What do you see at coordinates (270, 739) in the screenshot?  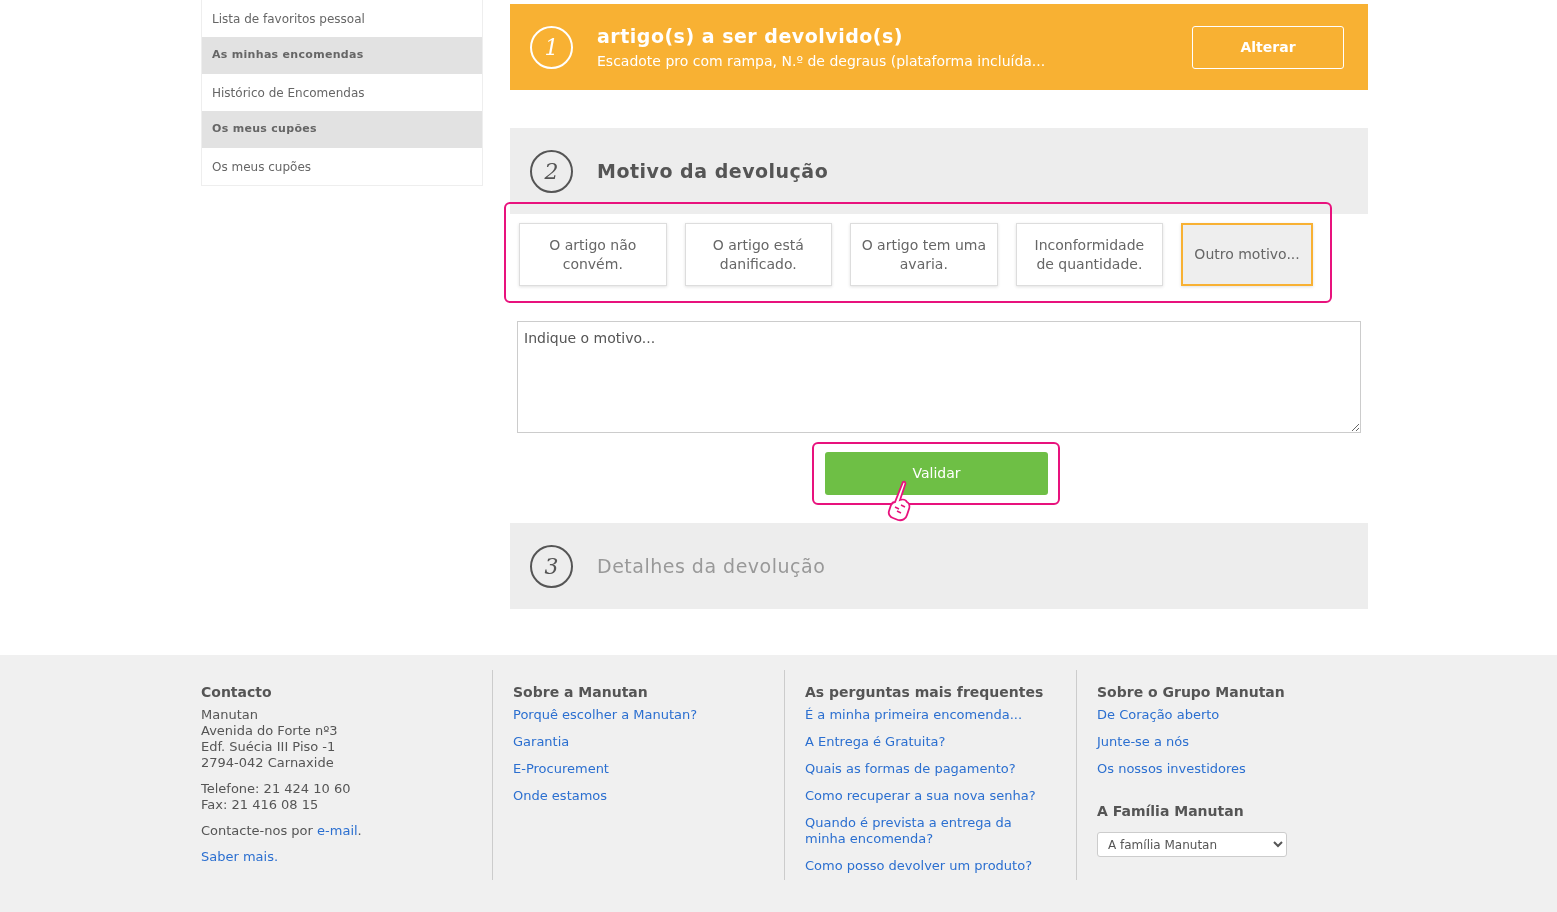 I see `address-text: Manutan Avenida do Forte nº3 Edf. Suécia III Piso -1 2794-042 Carnaxide` at bounding box center [270, 739].